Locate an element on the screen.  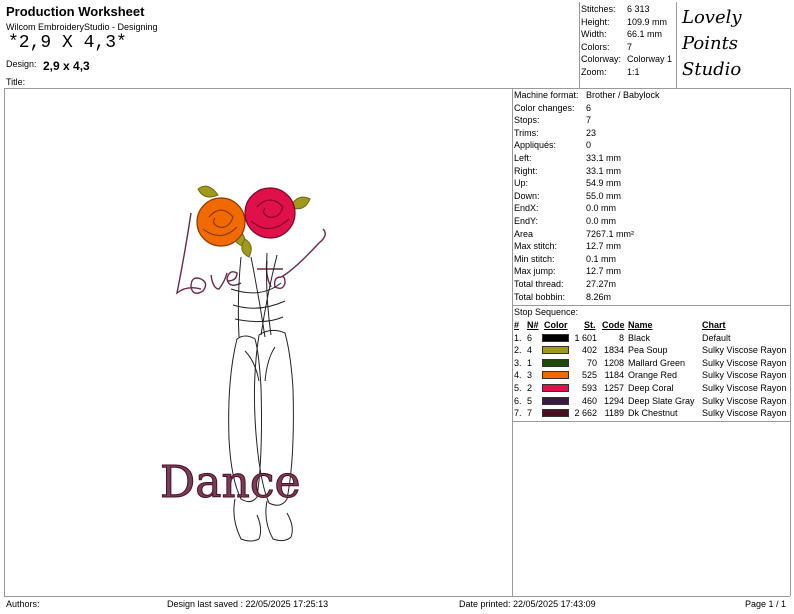
cell-st: 460 is located at coordinates (589, 400).